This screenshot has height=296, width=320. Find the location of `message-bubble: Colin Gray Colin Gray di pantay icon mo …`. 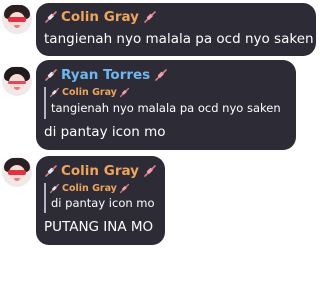

message-bubble: Colin Gray Colin Gray di pantay icon mo … is located at coordinates (100, 200).